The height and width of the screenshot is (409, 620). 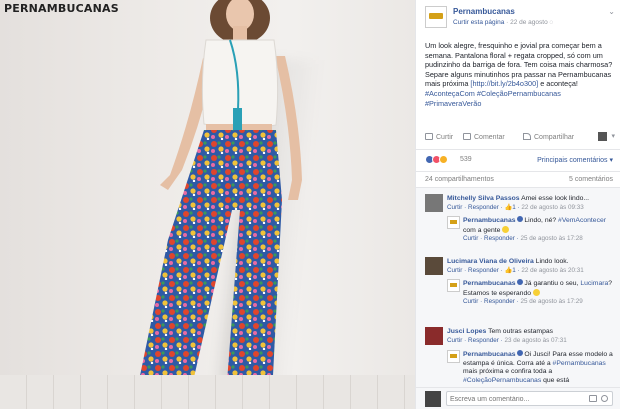 What do you see at coordinates (429, 136) in the screenshot?
I see `thumbs-up-icon` at bounding box center [429, 136].